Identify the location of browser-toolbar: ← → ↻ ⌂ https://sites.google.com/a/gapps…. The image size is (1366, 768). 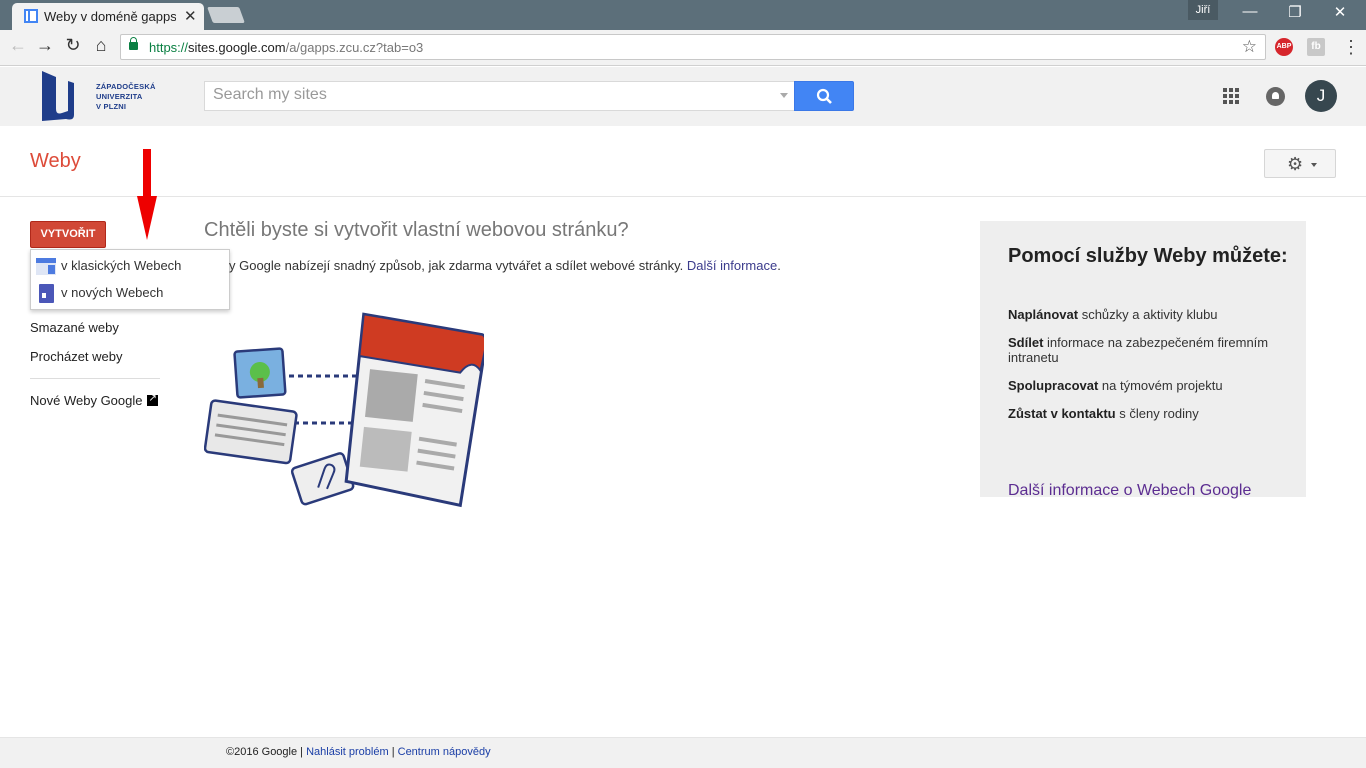
(683, 48).